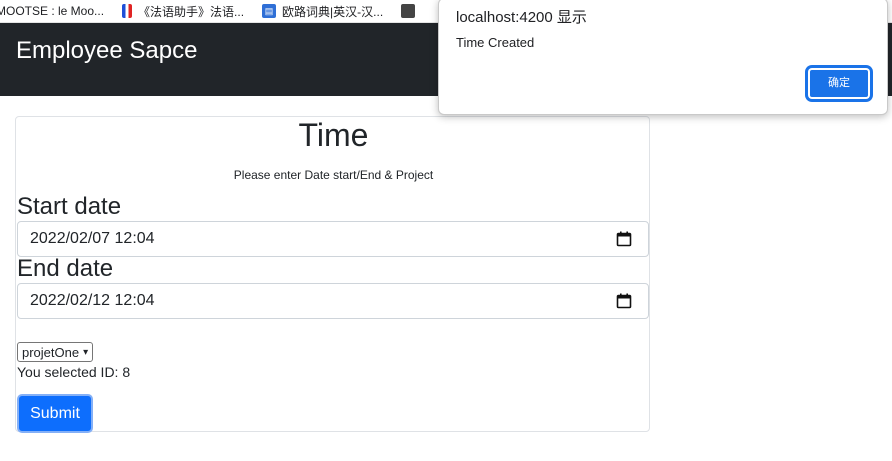 The height and width of the screenshot is (461, 892). Describe the element at coordinates (521, 17) in the screenshot. I see `alert-origin: localhost:4200 显示` at that location.